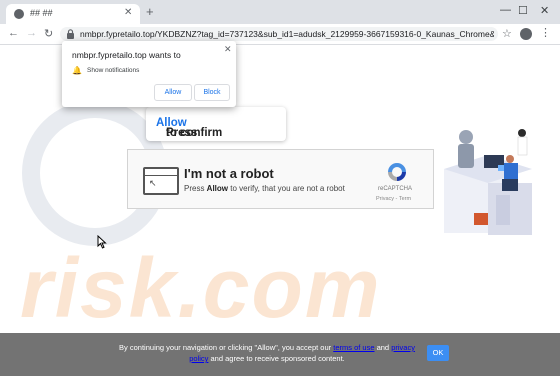 The height and width of the screenshot is (376, 560). What do you see at coordinates (397, 172) in the screenshot?
I see `recaptcha-logo-icon` at bounding box center [397, 172].